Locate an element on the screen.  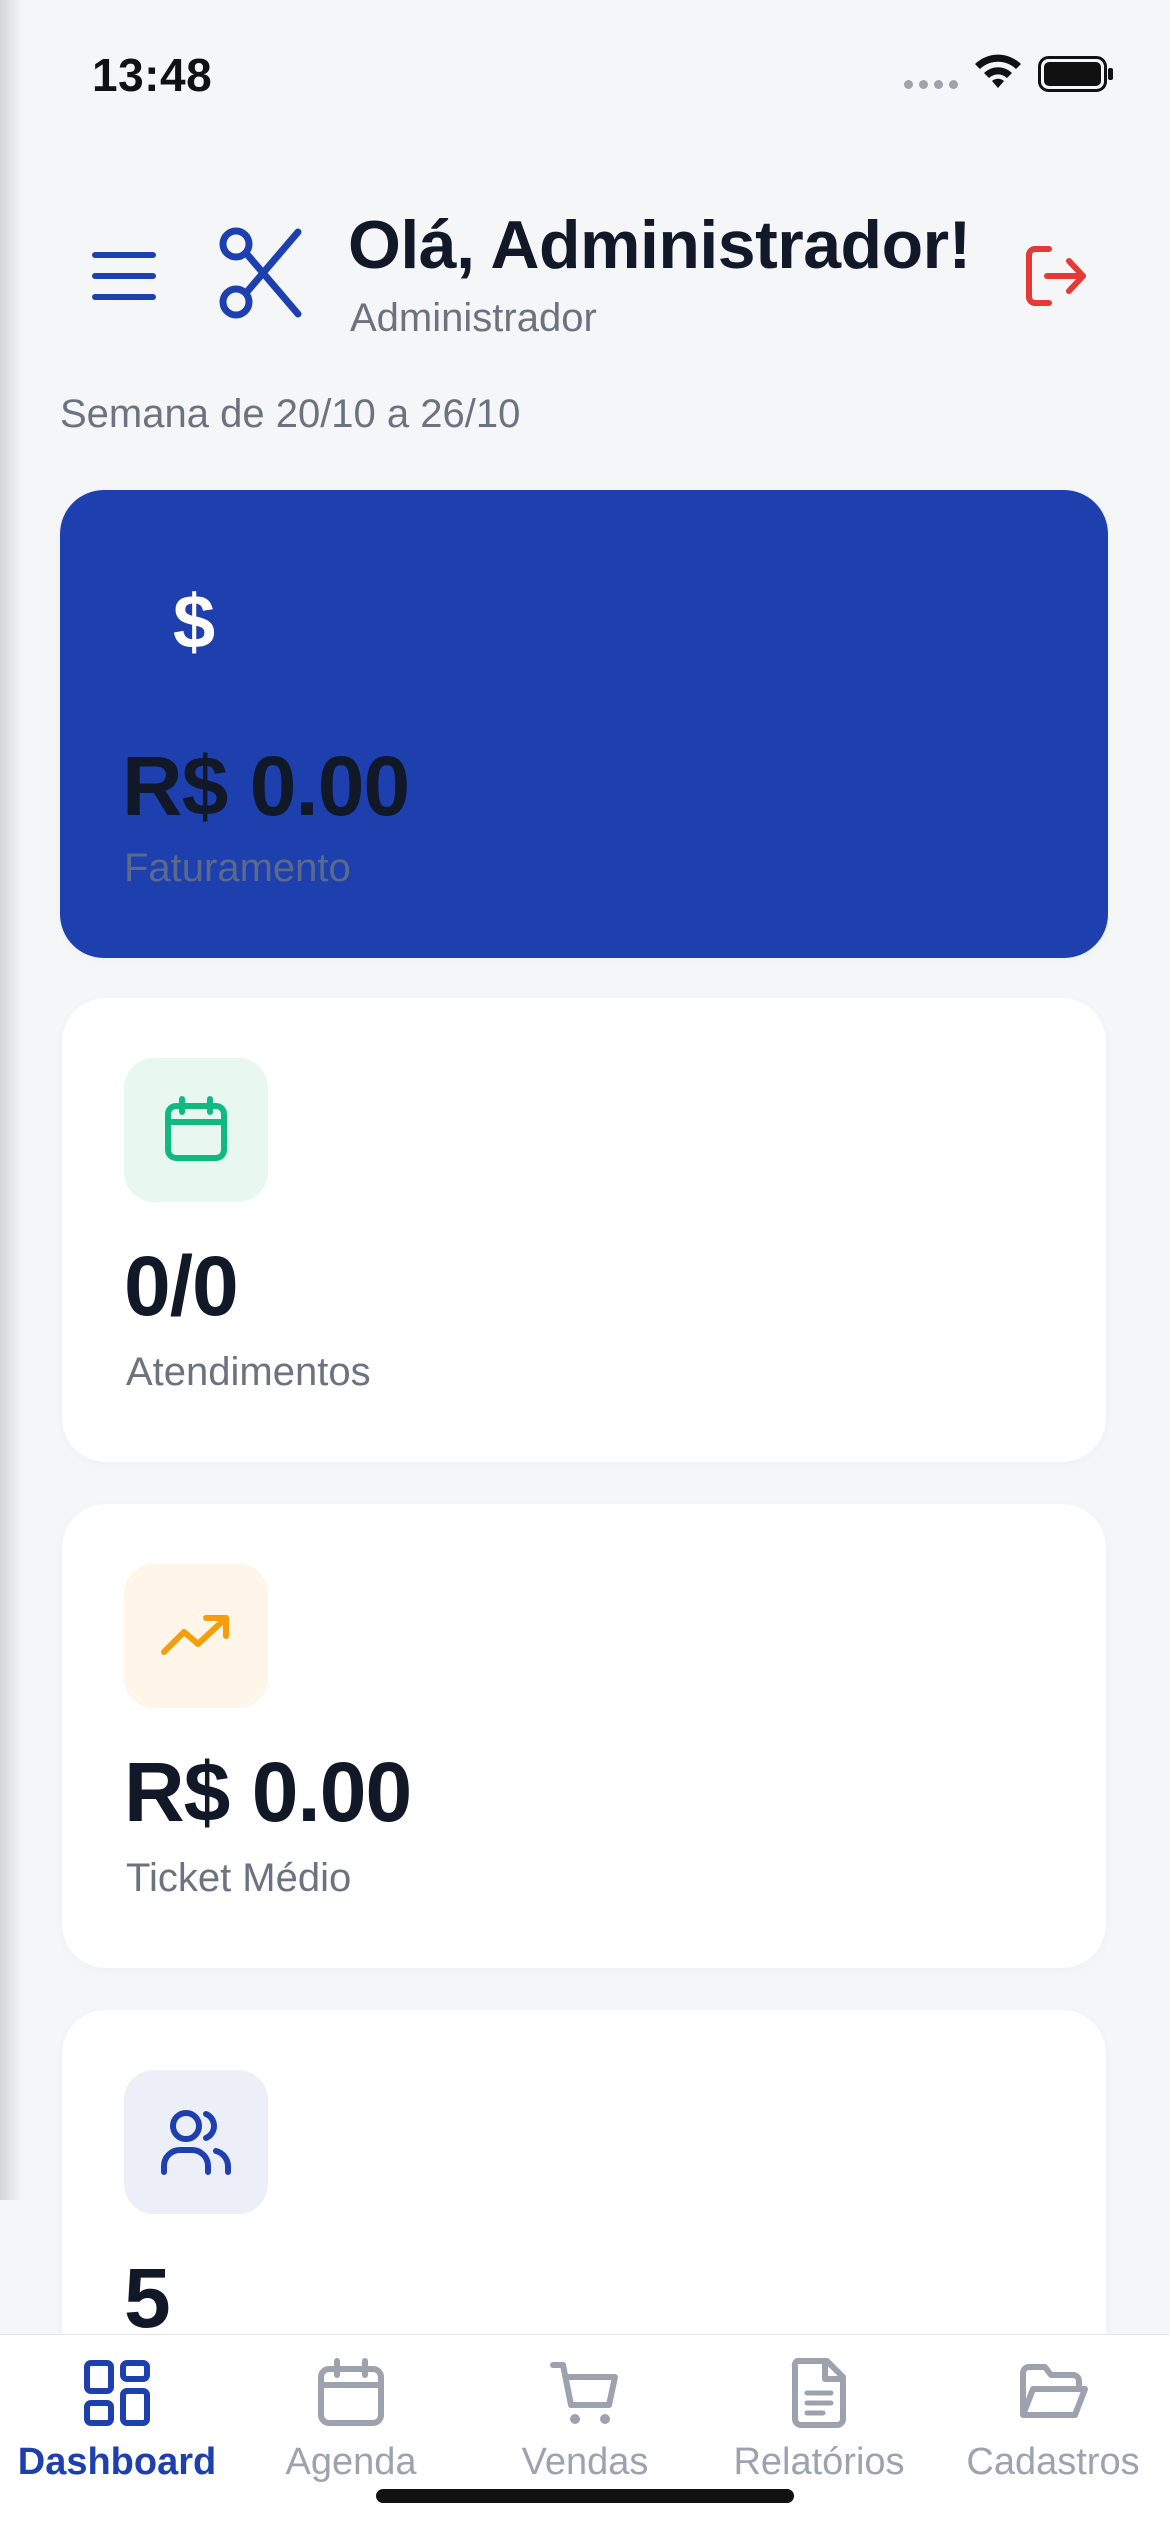
tab-label: Relatórios is located at coordinates (819, 2462).